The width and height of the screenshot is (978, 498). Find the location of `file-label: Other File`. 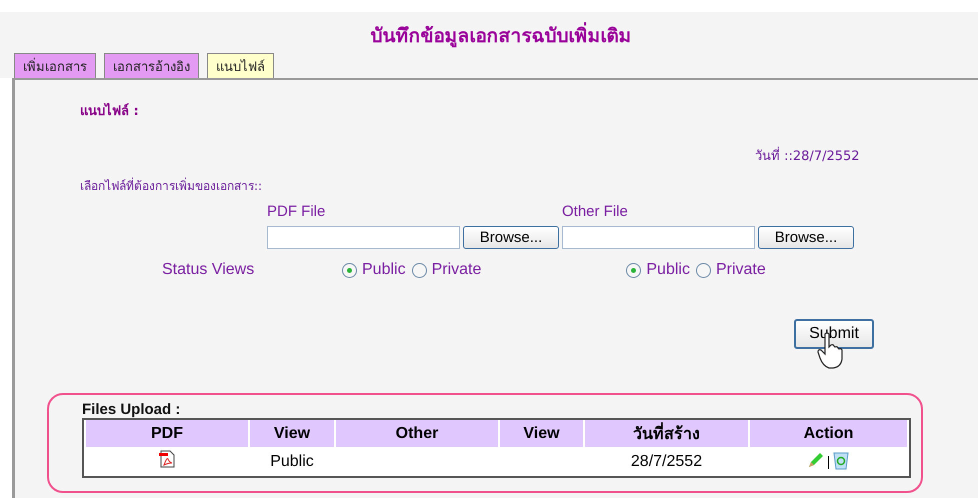

file-label: Other File is located at coordinates (595, 211).